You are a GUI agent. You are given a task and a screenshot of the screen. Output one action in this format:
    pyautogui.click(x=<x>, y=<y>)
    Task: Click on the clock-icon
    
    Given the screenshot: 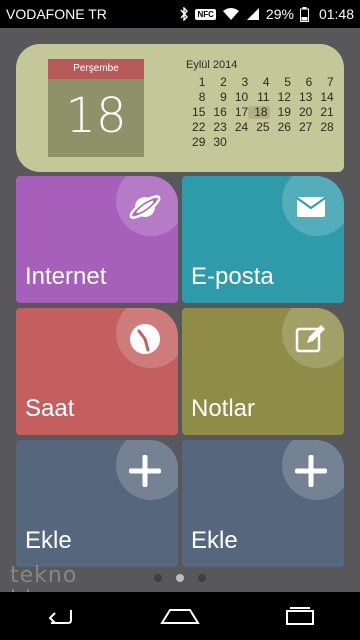 What is the action you would take?
    pyautogui.click(x=145, y=339)
    